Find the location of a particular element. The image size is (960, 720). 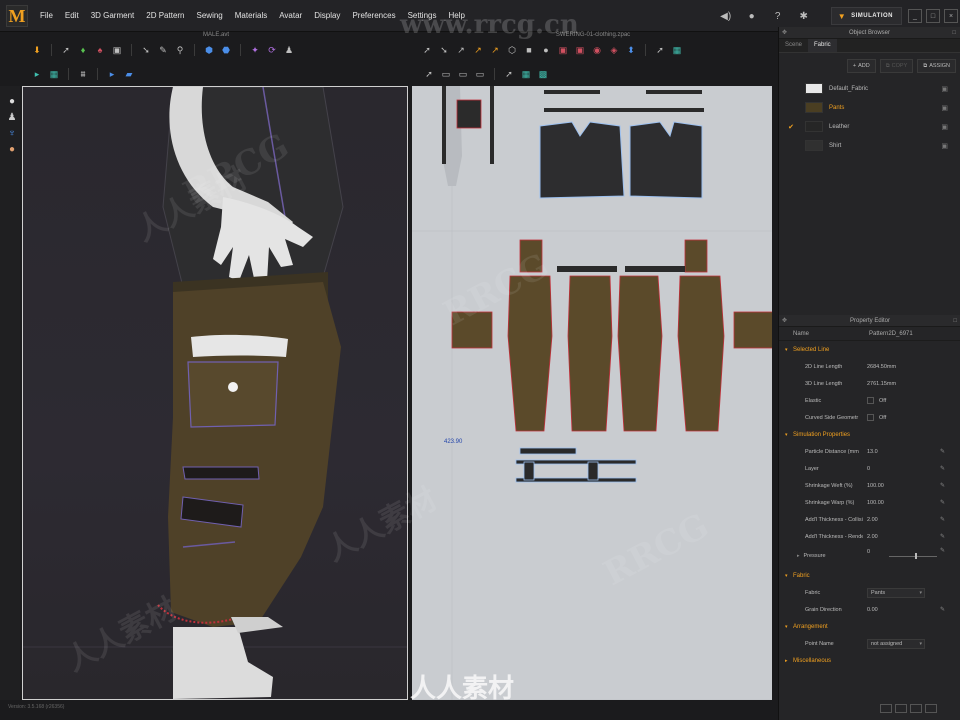

avatar-body-icon: ♟ is located at coordinates (12, 118).